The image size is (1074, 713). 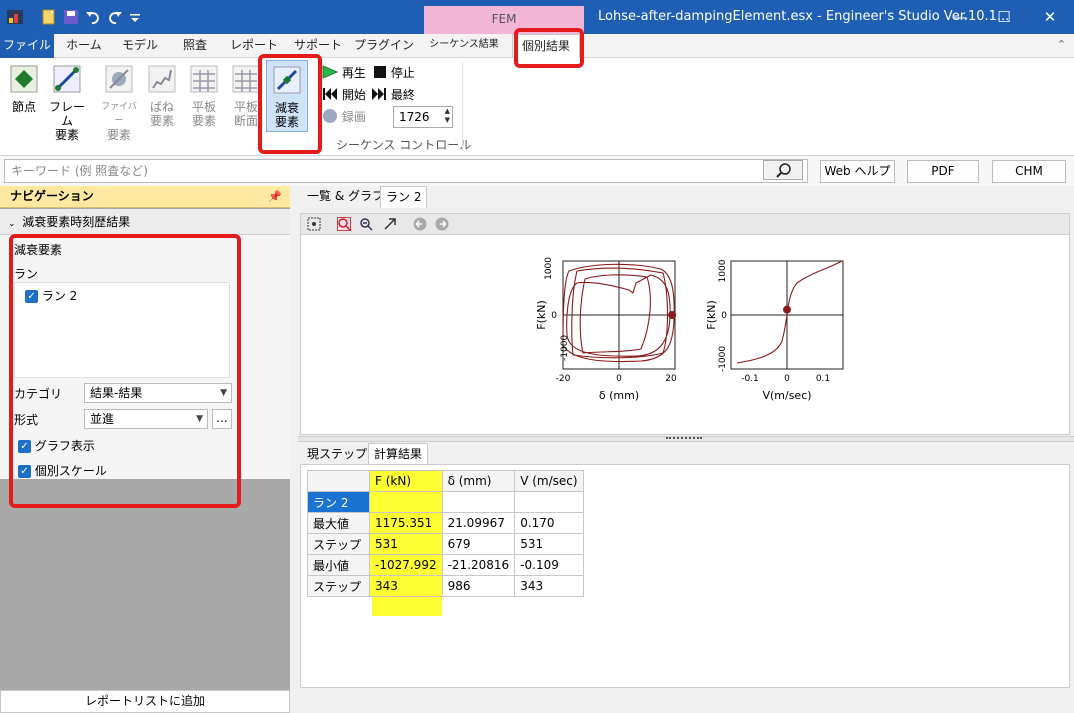 What do you see at coordinates (711, 315) in the screenshot?
I see `y-axis-label: F(kN)` at bounding box center [711, 315].